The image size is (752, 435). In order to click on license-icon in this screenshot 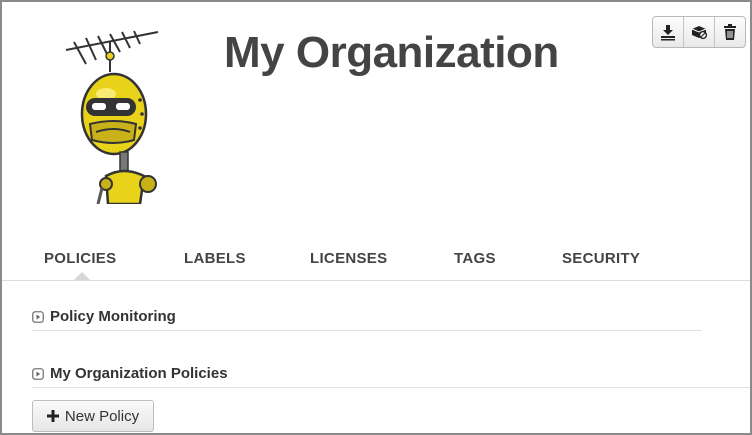, I will do `click(699, 33)`.